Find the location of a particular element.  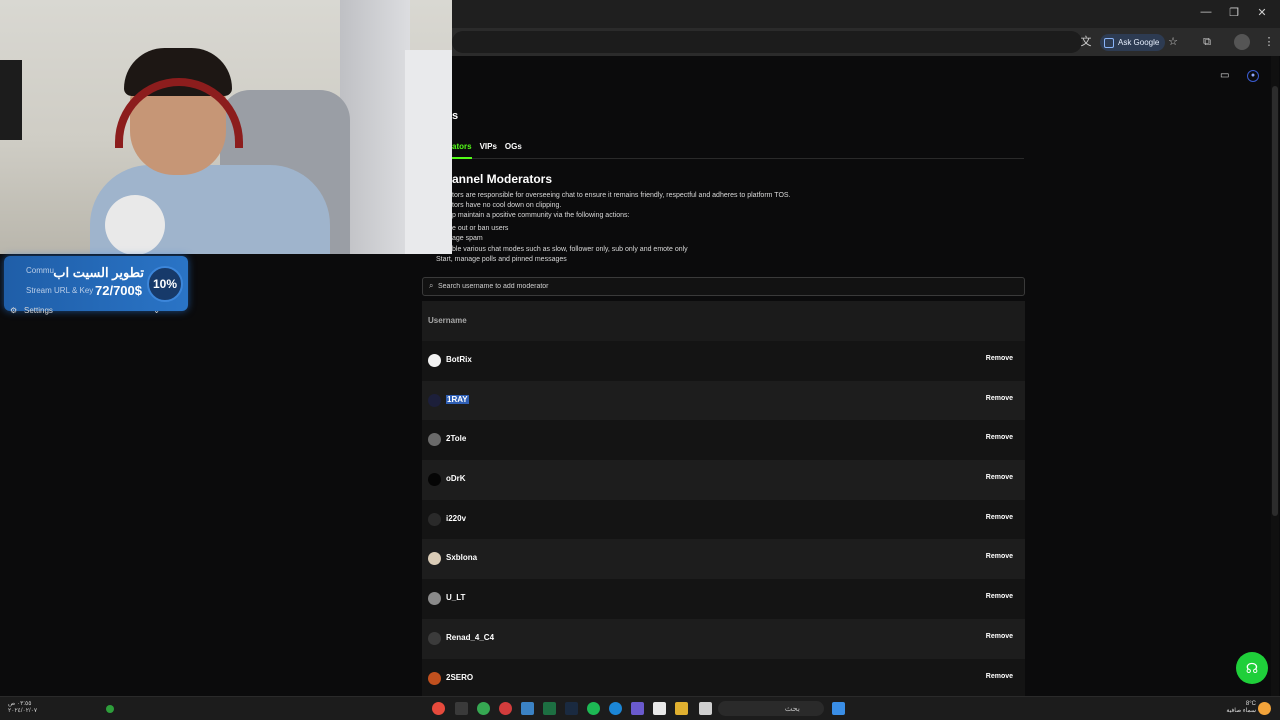

weather-widget: 8°C سماء صافية is located at coordinates (1239, 708).